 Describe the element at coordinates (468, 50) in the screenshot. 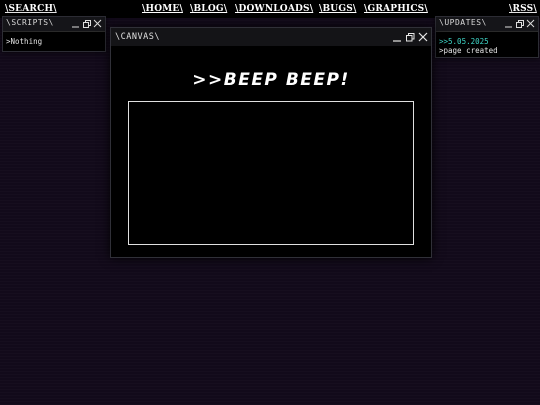

I see `update-entry: >page created` at that location.